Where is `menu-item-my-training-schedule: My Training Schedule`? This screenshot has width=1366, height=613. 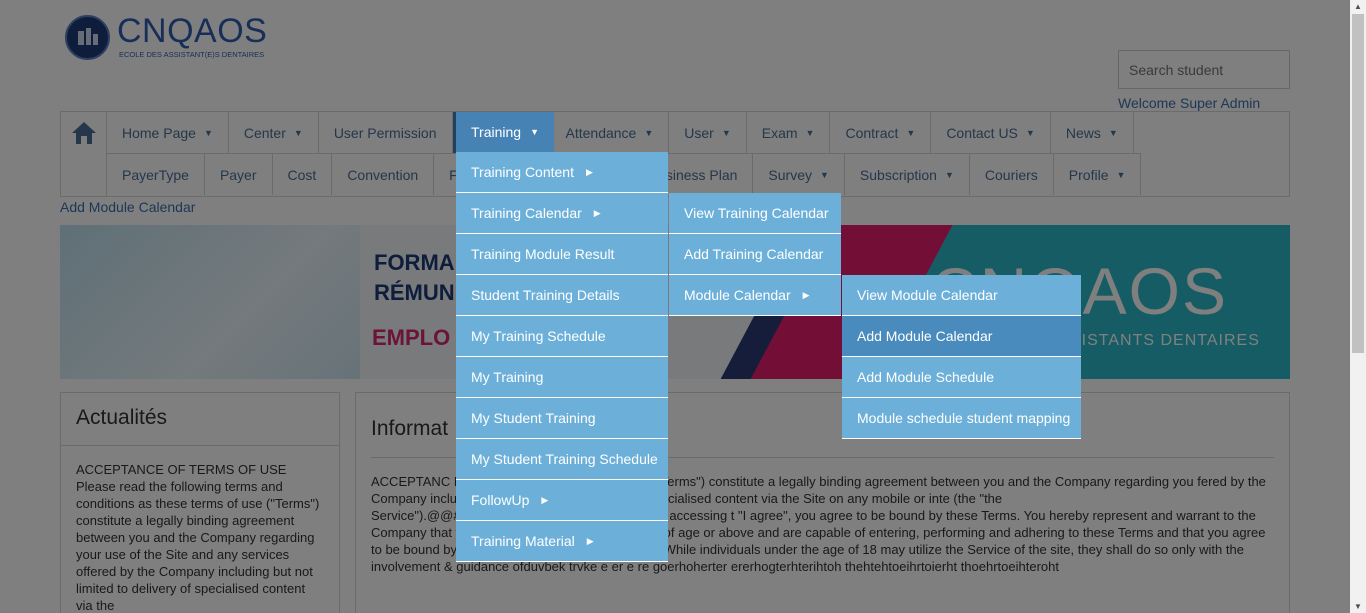 menu-item-my-training-schedule: My Training Schedule is located at coordinates (562, 336).